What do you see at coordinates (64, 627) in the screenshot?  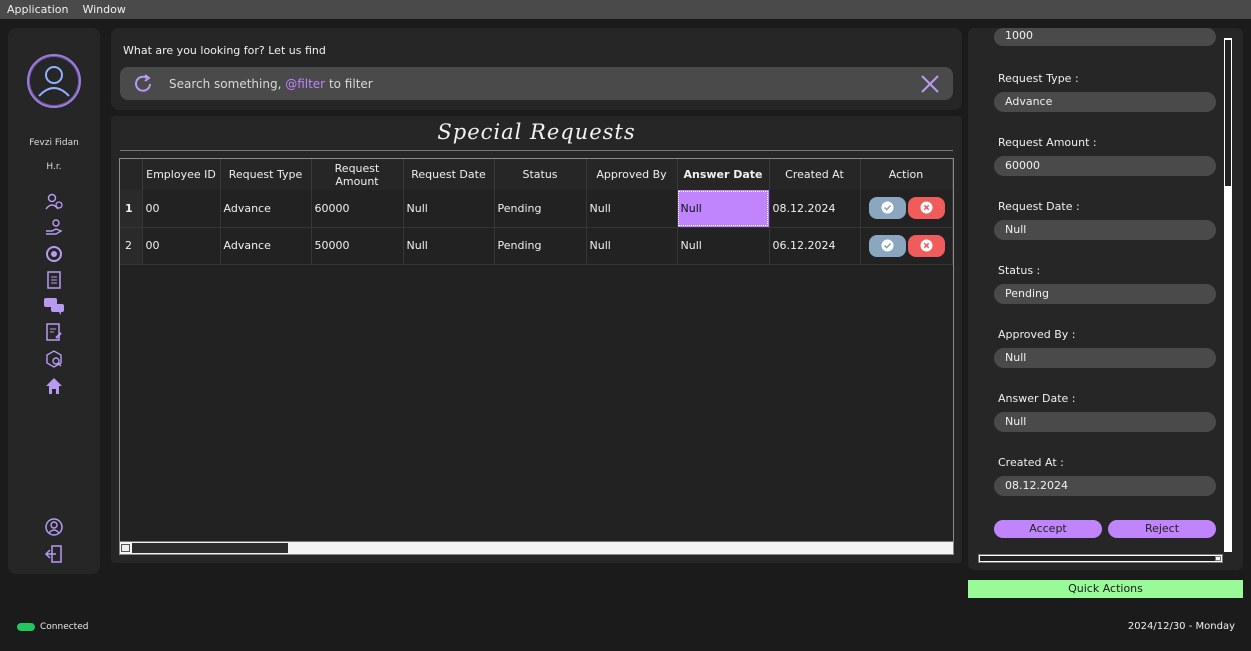 I see `connection-label: Connected` at bounding box center [64, 627].